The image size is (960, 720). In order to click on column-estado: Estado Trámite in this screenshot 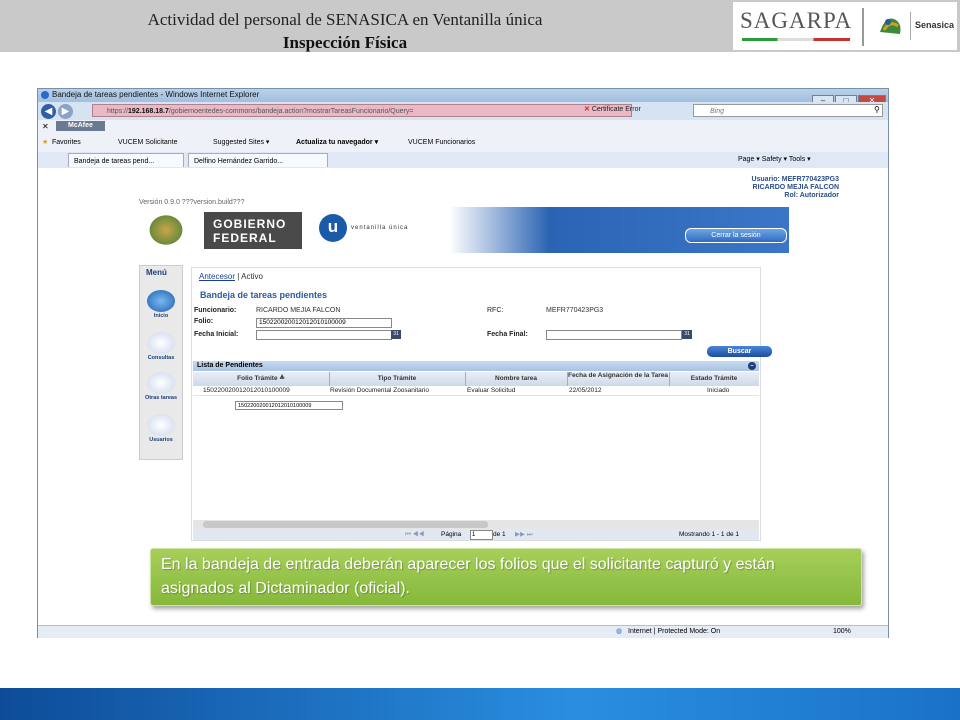, I will do `click(714, 379)`.